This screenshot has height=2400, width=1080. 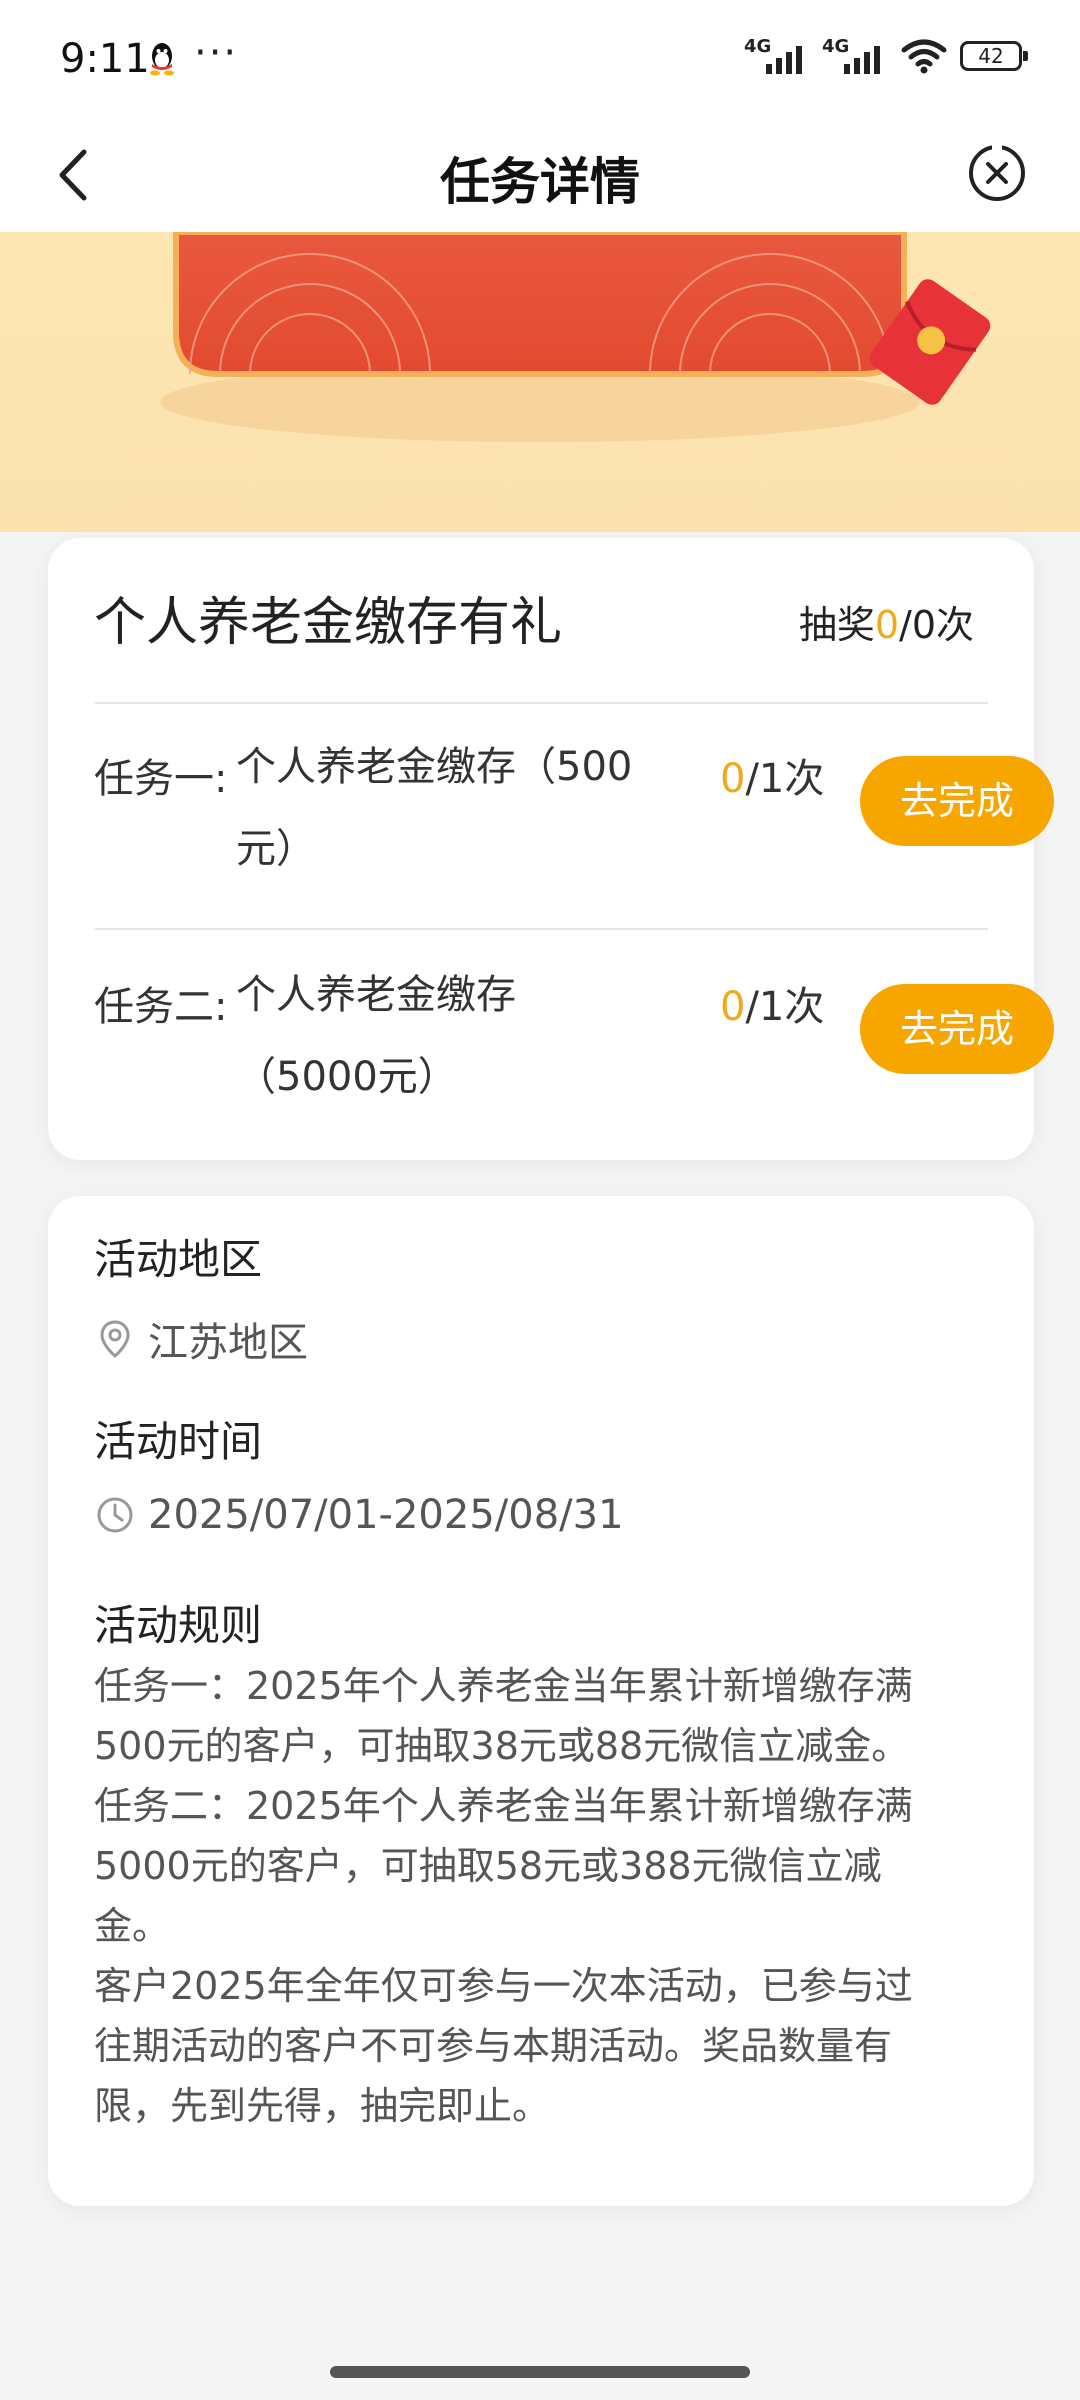 What do you see at coordinates (540, 60) in the screenshot?
I see `status-bar: 9:11 ··· 4G 4G 42` at bounding box center [540, 60].